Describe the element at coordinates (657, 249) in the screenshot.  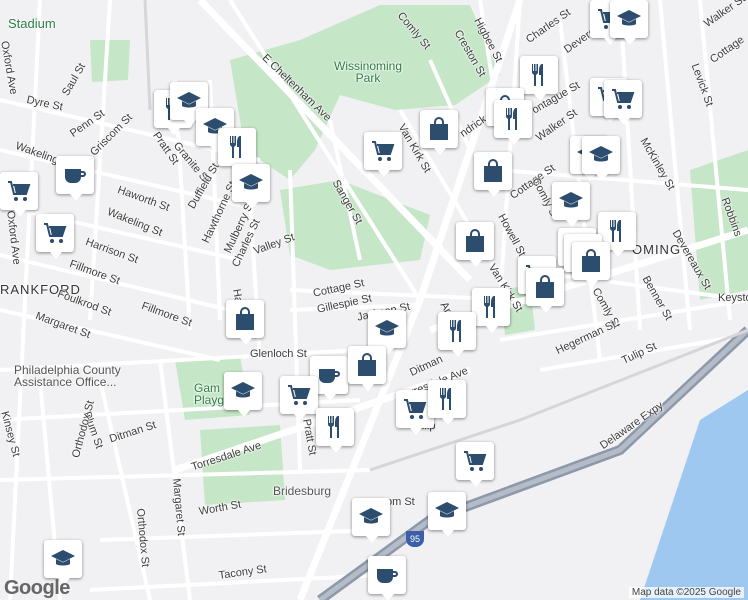
I see `label-wissinoming: OMING` at that location.